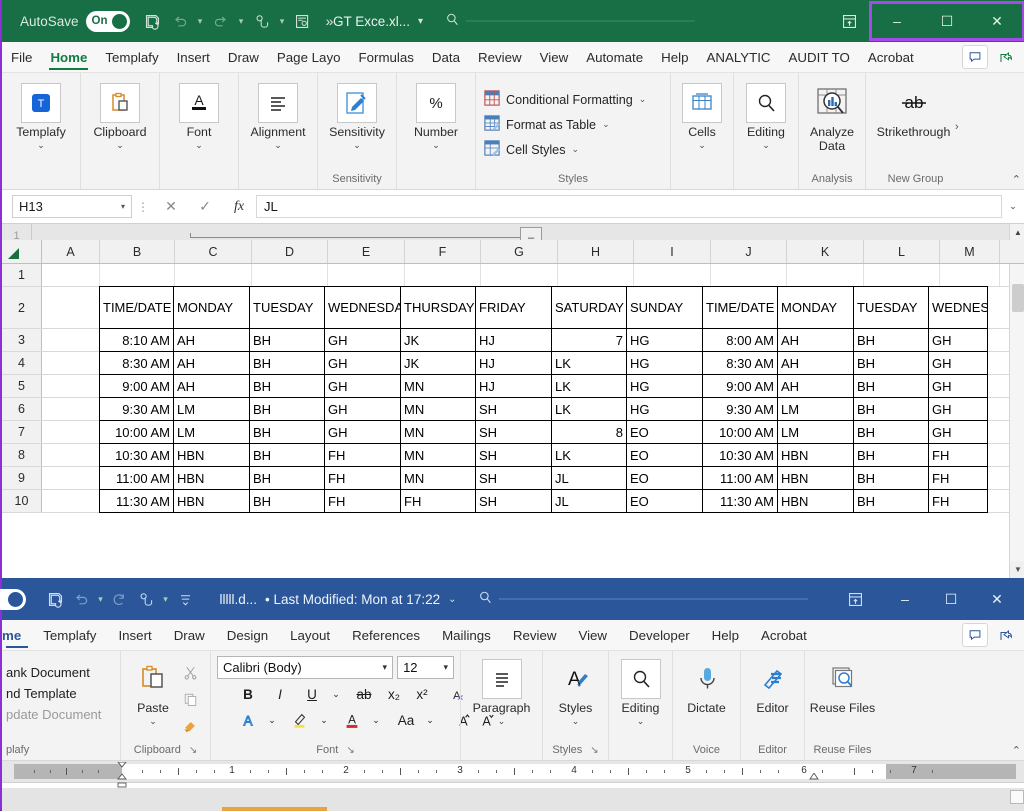 The image size is (1024, 811). Describe the element at coordinates (13, 599) in the screenshot. I see `word-autosave-toggle` at that location.